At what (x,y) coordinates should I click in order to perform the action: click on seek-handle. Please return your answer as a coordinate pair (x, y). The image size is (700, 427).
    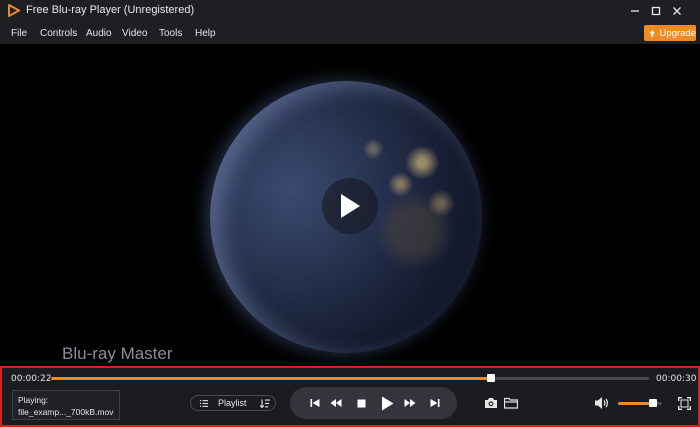
    Looking at the image, I should click on (490, 378).